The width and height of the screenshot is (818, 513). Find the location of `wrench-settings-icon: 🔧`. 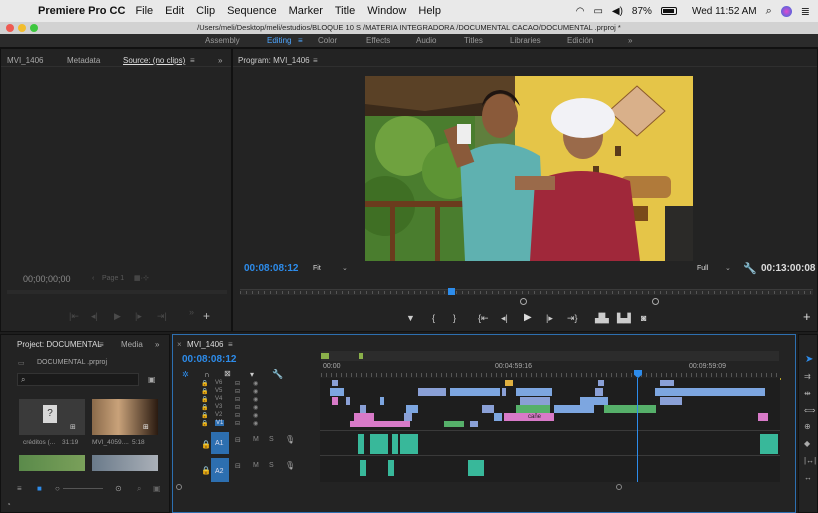

wrench-settings-icon: 🔧 is located at coordinates (750, 268).